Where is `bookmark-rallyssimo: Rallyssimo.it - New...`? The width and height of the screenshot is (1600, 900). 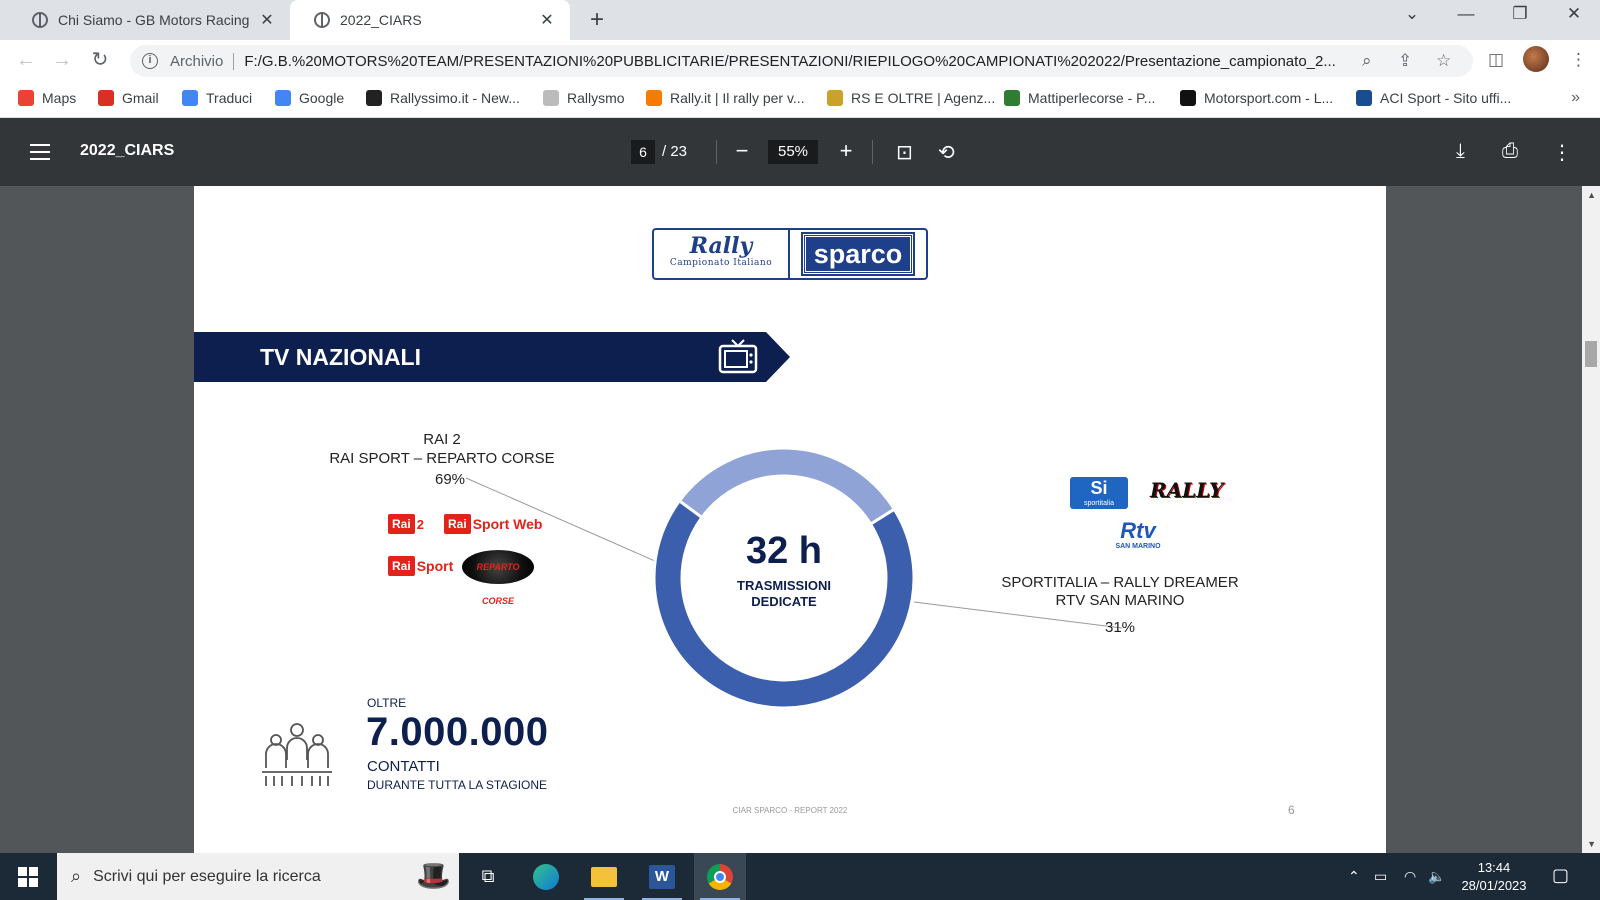 bookmark-rallyssimo: Rallyssimo.it - New... is located at coordinates (443, 98).